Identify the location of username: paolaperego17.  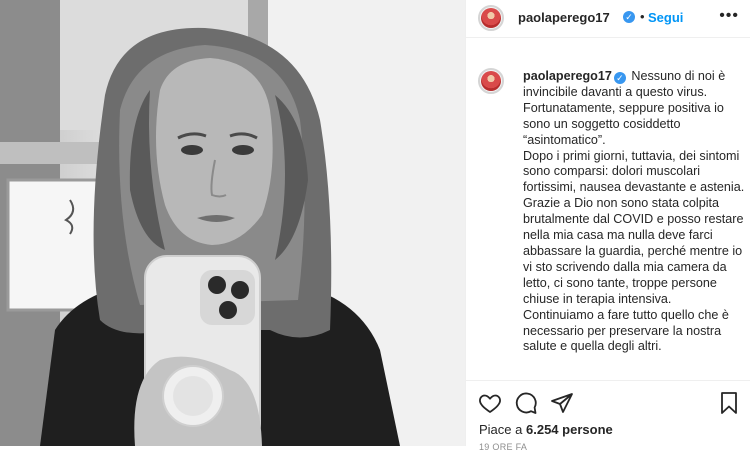
(564, 17).